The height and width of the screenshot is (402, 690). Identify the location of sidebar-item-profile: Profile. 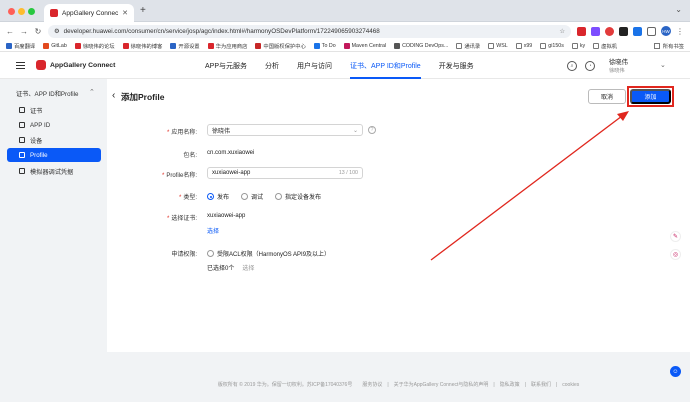
(54, 155).